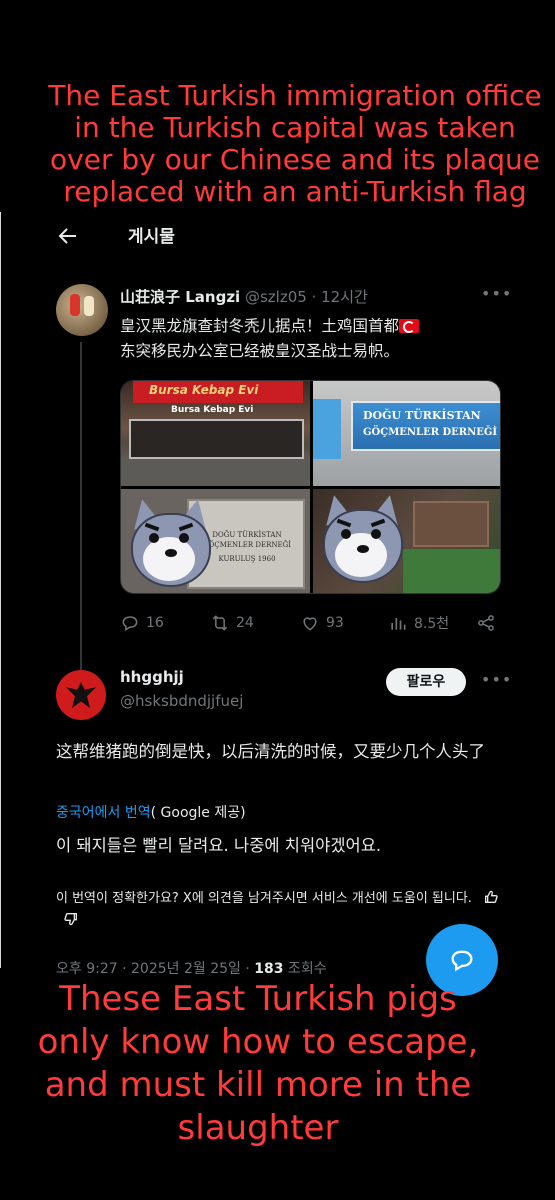  What do you see at coordinates (451, 524) in the screenshot?
I see `wall-frame` at bounding box center [451, 524].